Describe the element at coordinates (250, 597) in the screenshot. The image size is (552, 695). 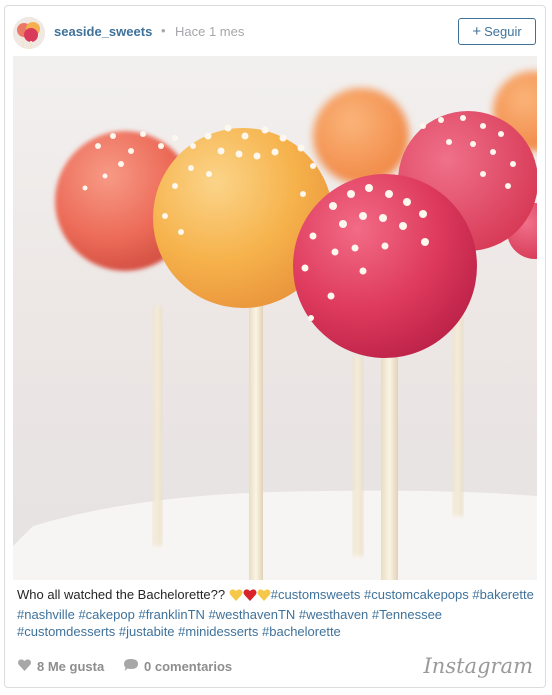
I see `red-heart-icon` at that location.